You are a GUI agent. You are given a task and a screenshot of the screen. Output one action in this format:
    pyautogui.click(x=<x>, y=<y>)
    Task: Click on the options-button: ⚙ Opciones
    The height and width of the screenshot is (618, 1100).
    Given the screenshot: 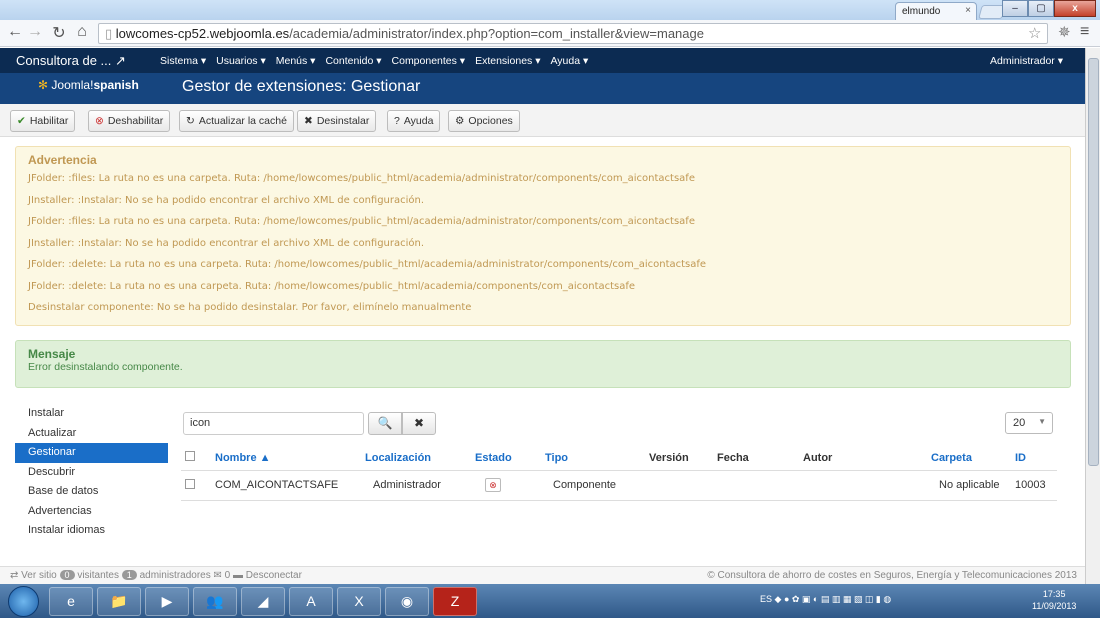 What is the action you would take?
    pyautogui.click(x=484, y=121)
    